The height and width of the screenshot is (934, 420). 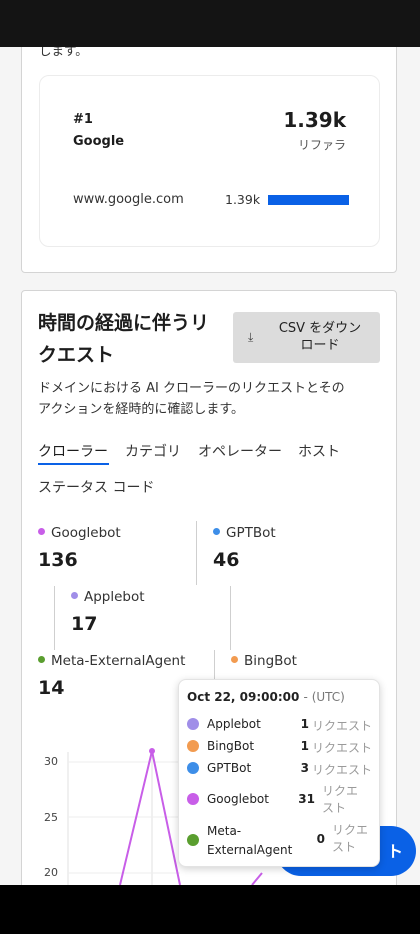 What do you see at coordinates (51, 872) in the screenshot?
I see `y-tick-label: 20` at bounding box center [51, 872].